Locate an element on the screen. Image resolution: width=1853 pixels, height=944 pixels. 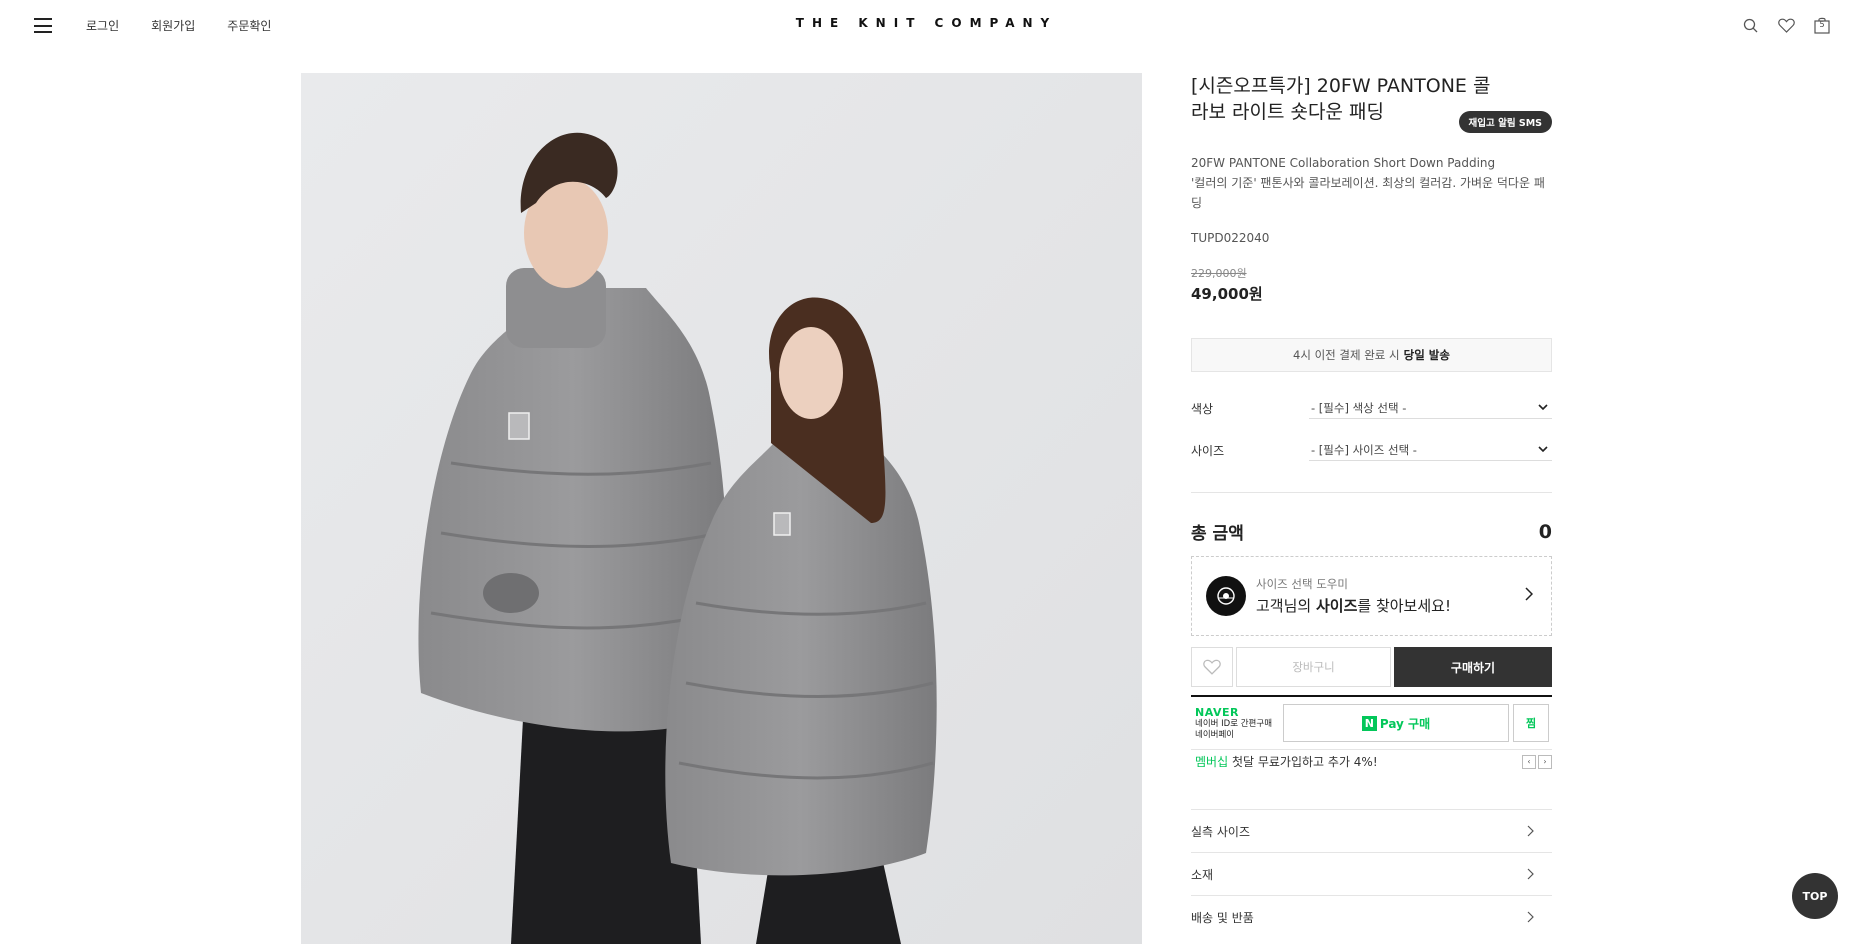
color-select-value: - [필수] 색상 선택 - is located at coordinates (1359, 407).